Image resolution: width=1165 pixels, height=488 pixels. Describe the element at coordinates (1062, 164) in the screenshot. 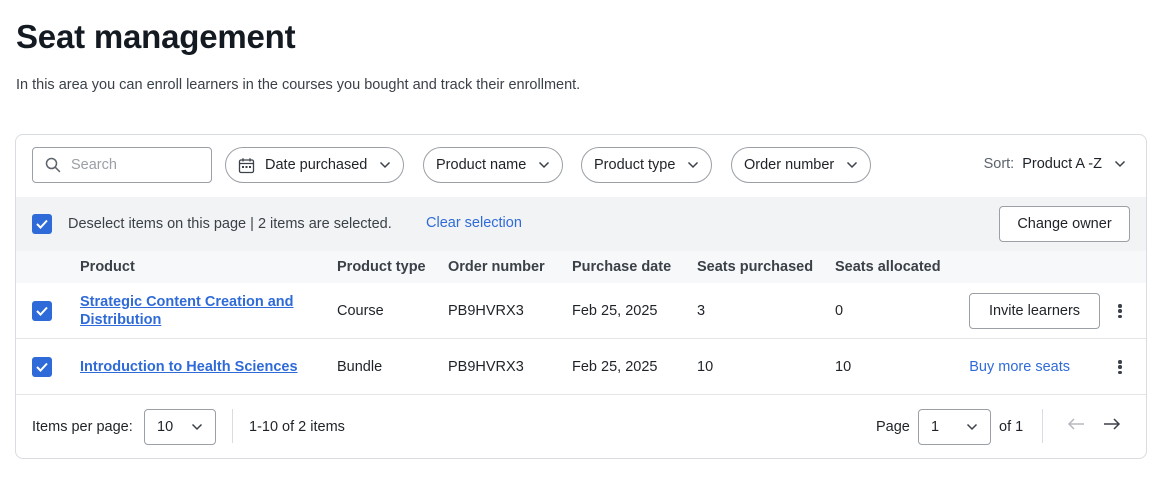

I see `sort-value: Product A -Z` at that location.